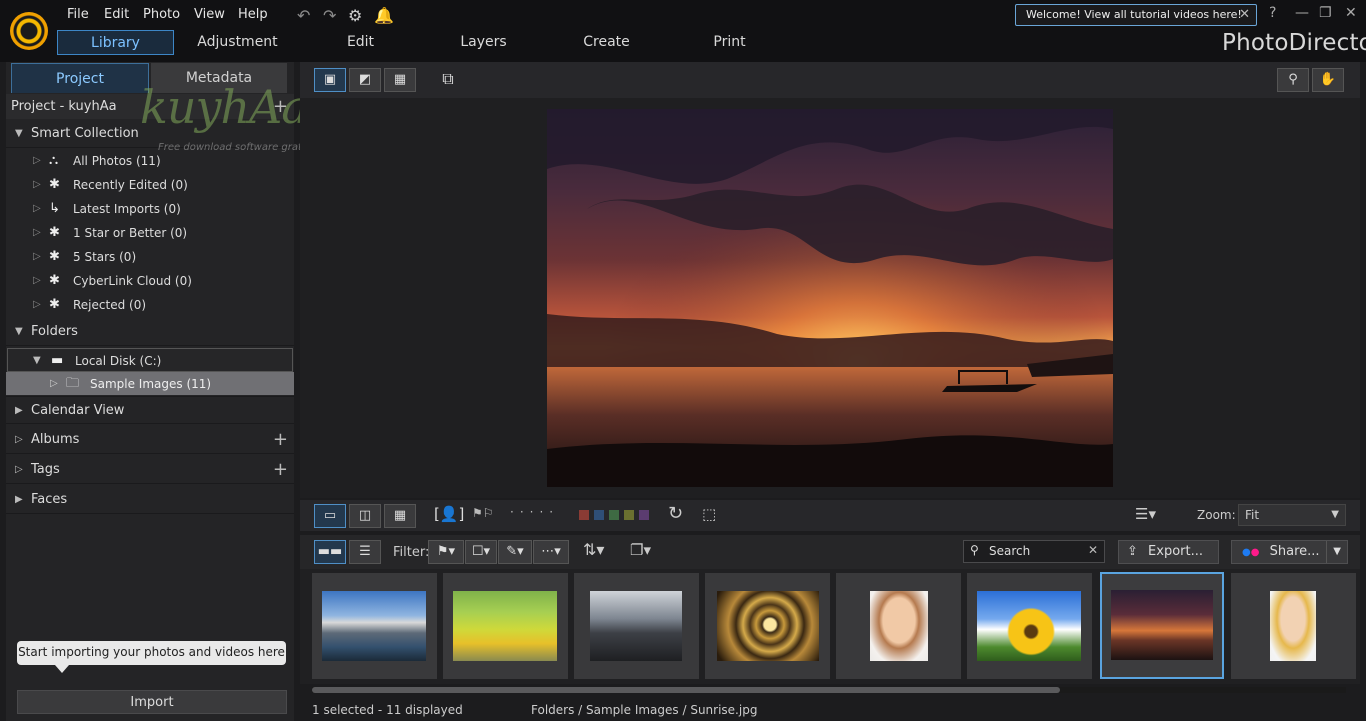  I want to click on search-box: ⚲ Search ✕, so click(1034, 551).